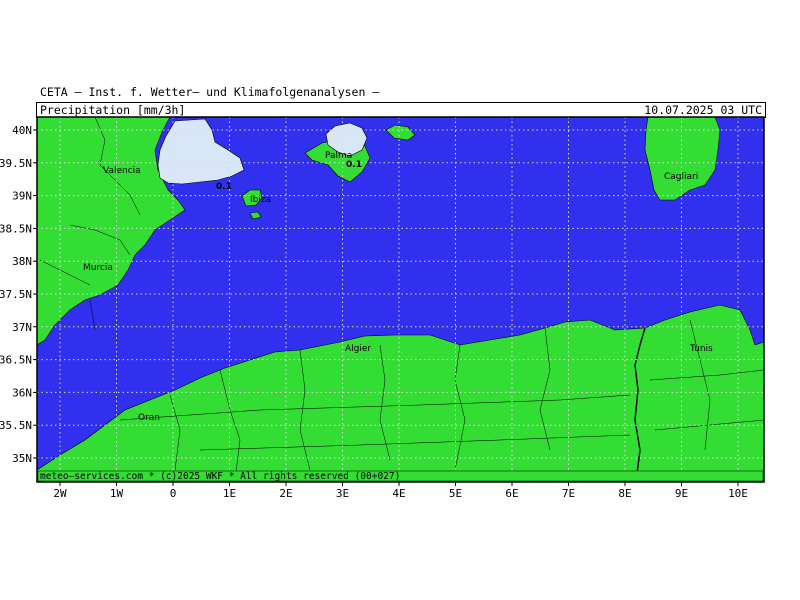  Describe the element at coordinates (398, 493) in the screenshot. I see `lon-tick-label: 4E` at that location.